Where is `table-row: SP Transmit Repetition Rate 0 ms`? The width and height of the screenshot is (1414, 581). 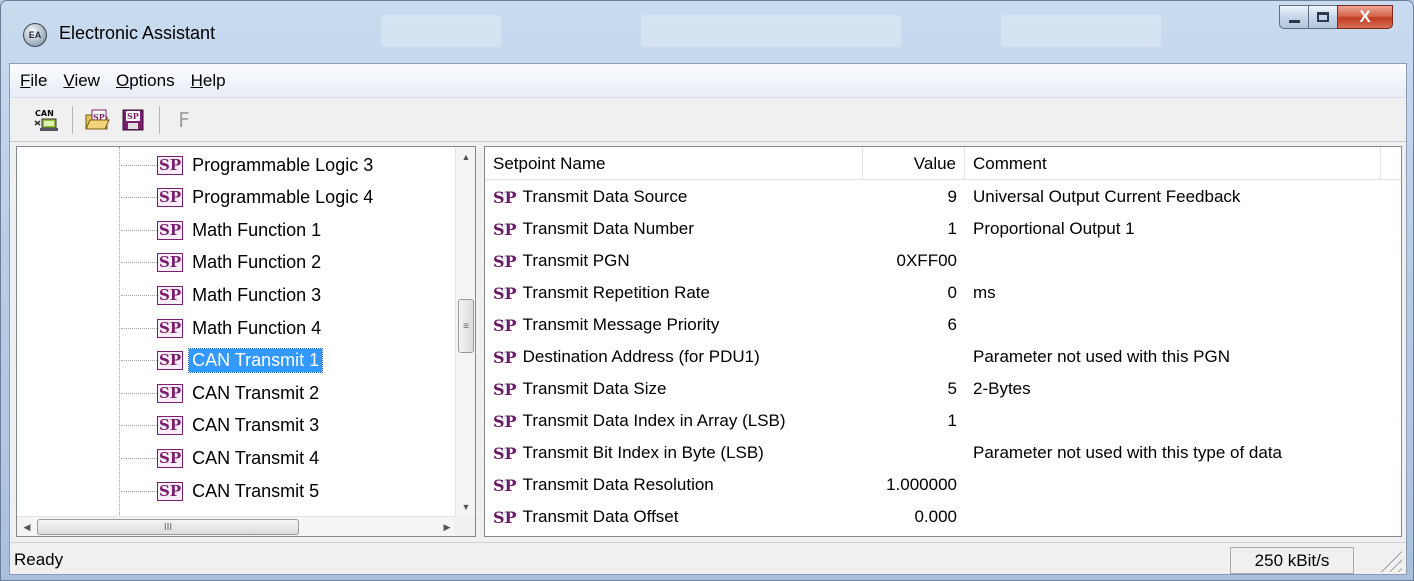
table-row: SP Transmit Repetition Rate 0 ms is located at coordinates (943, 293).